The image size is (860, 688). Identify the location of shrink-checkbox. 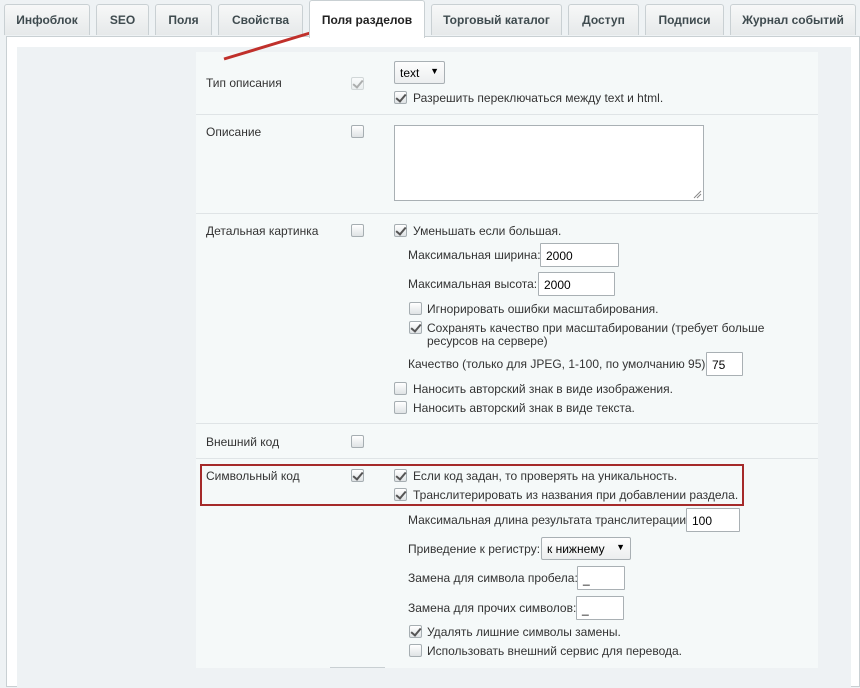
(400, 230).